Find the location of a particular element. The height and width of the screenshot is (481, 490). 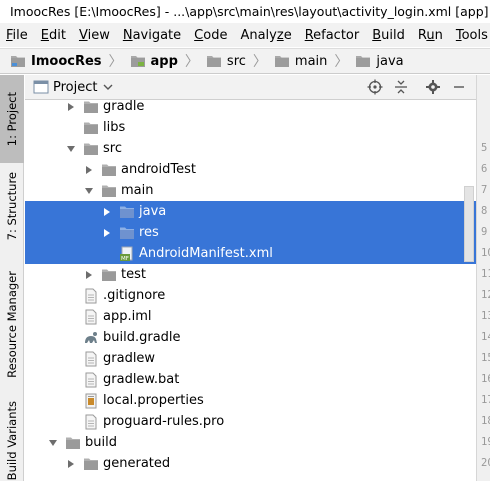

tree-row: MF AndroidManifest.xml is located at coordinates (250, 253).